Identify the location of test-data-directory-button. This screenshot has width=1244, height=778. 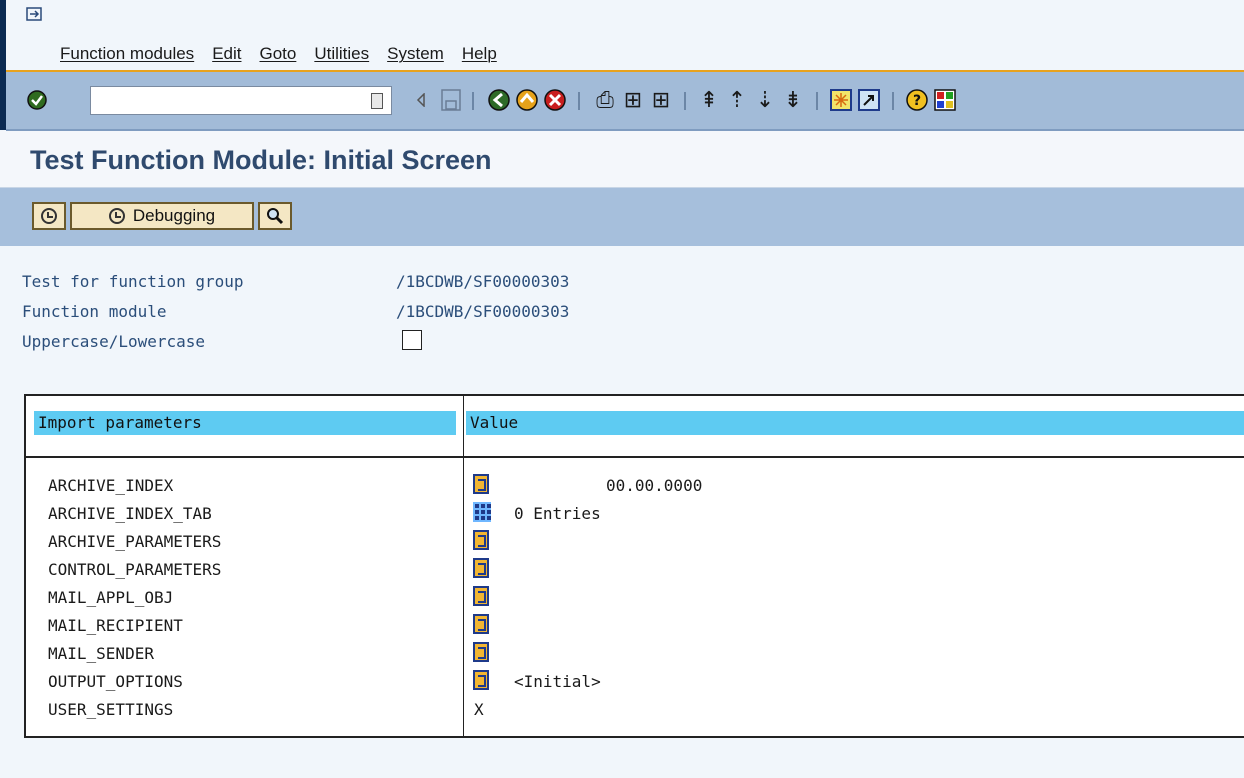
(275, 216).